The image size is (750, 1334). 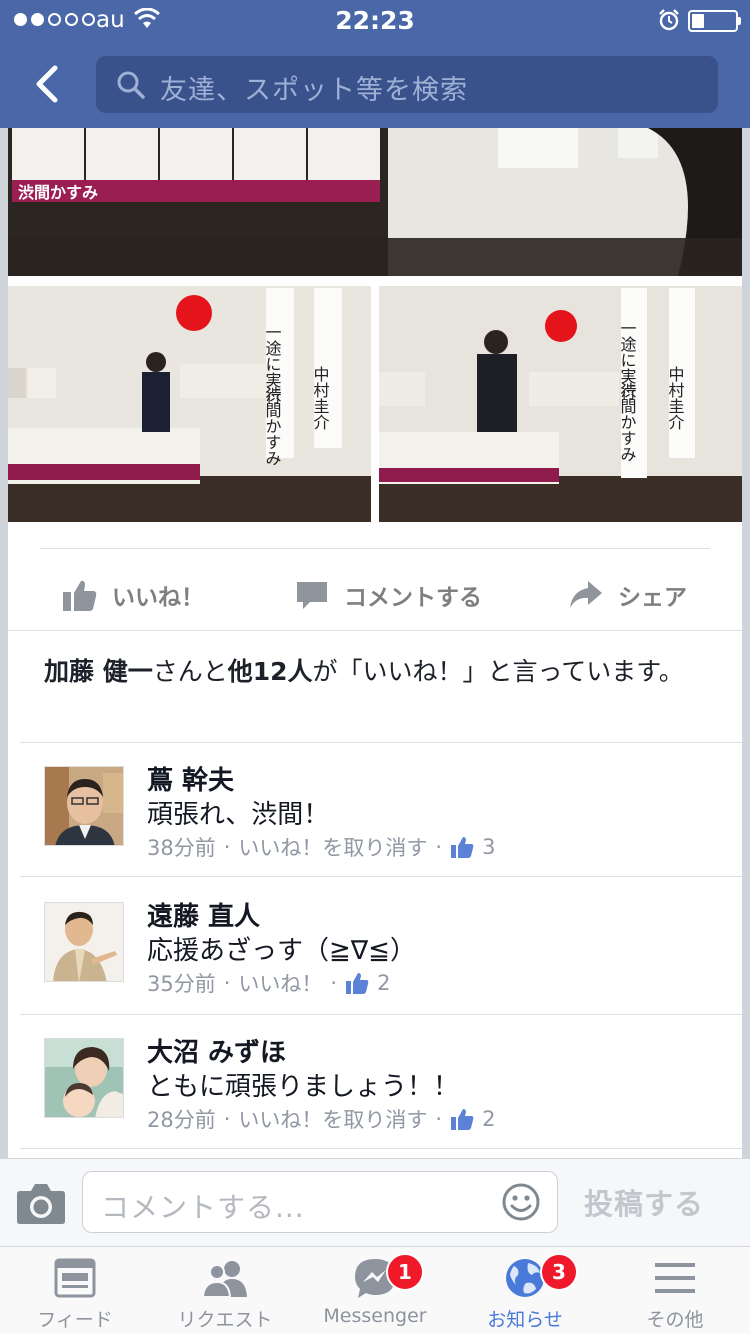 I want to click on likes-summary: 加藤 健一さんと他12人が「いいね！」と言っています。, so click(x=379, y=671).